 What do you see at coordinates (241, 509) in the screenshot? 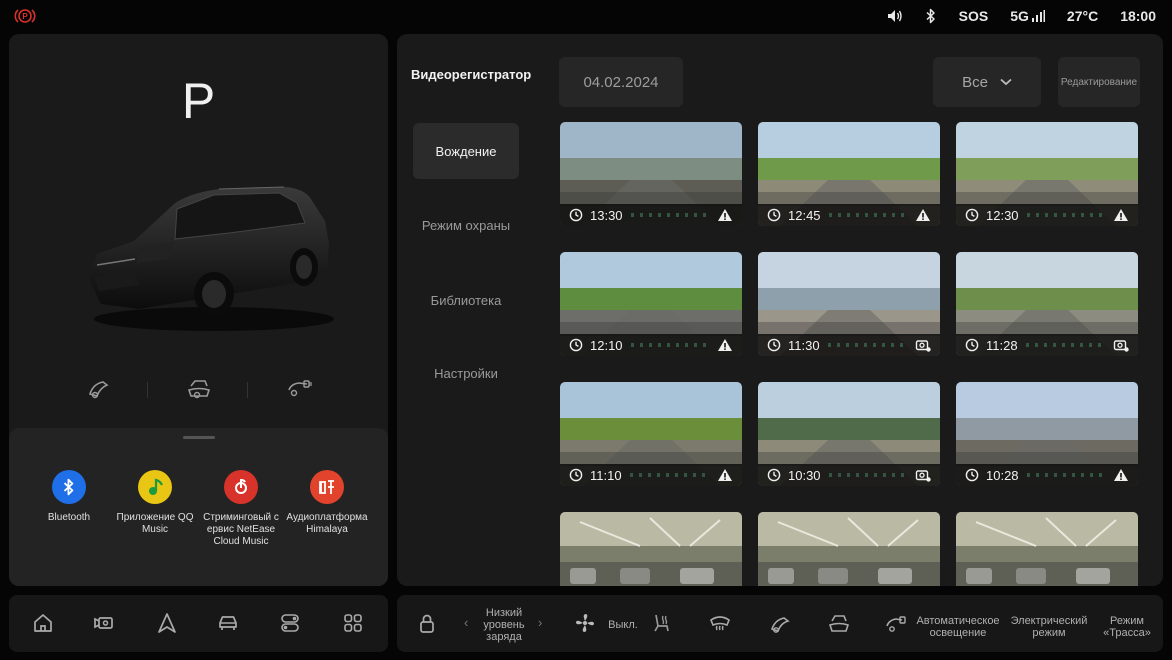
I see `app-netease-music: Стриминговый с ервис NetEase Cloud Music` at bounding box center [241, 509].